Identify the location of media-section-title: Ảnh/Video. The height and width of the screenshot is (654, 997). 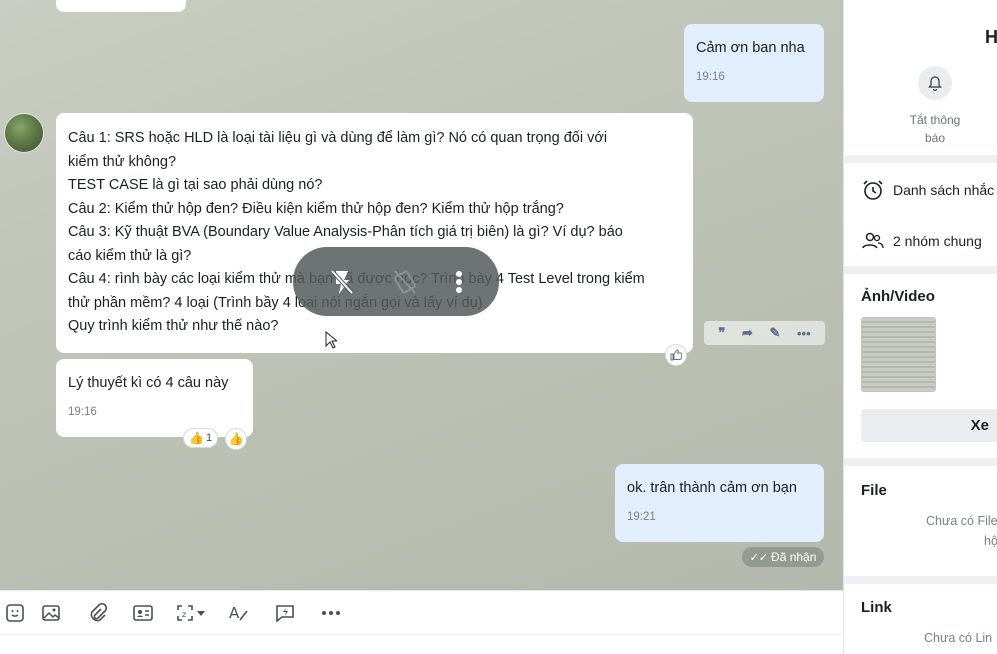
(898, 296).